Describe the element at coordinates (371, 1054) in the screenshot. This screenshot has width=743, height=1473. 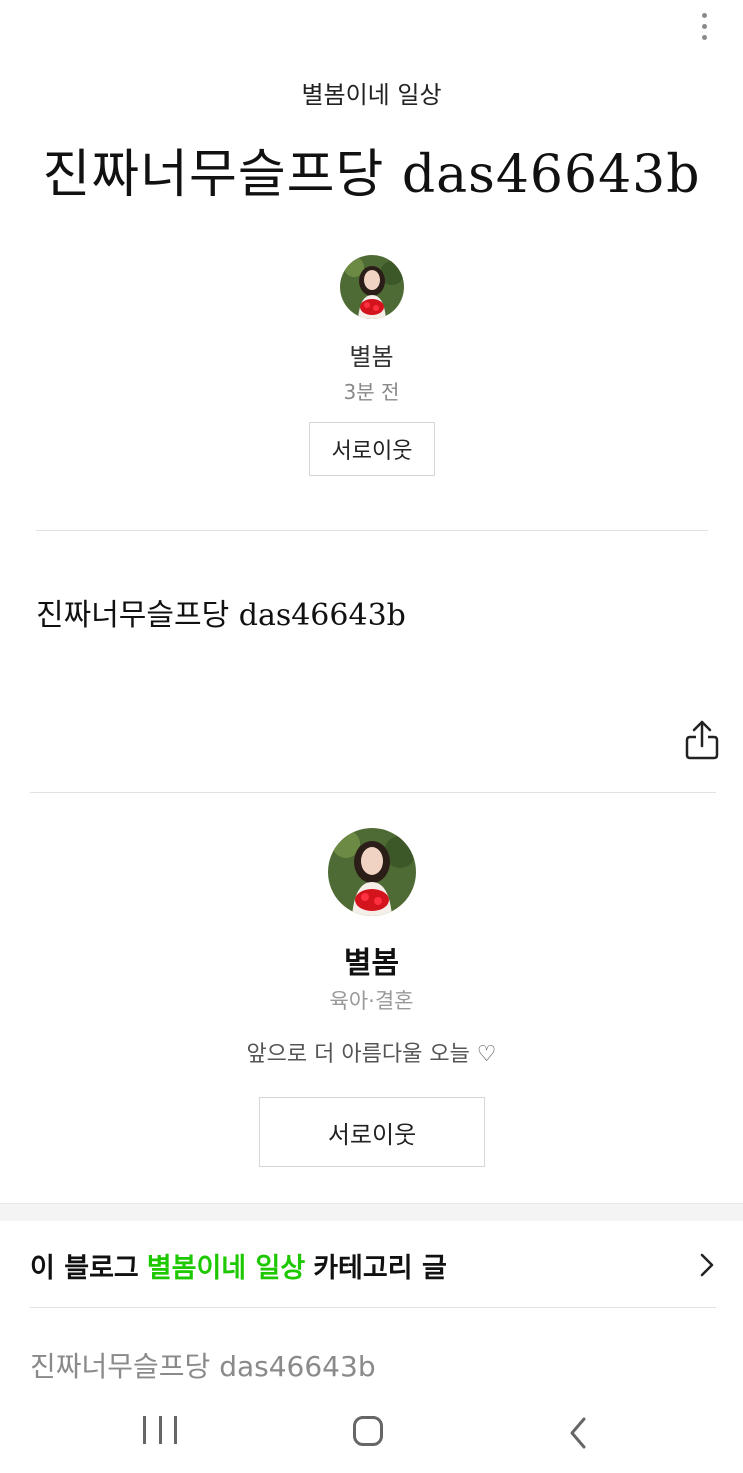
I see `profile-bio: 앞으로 더 아름다울 오늘 ♡` at that location.